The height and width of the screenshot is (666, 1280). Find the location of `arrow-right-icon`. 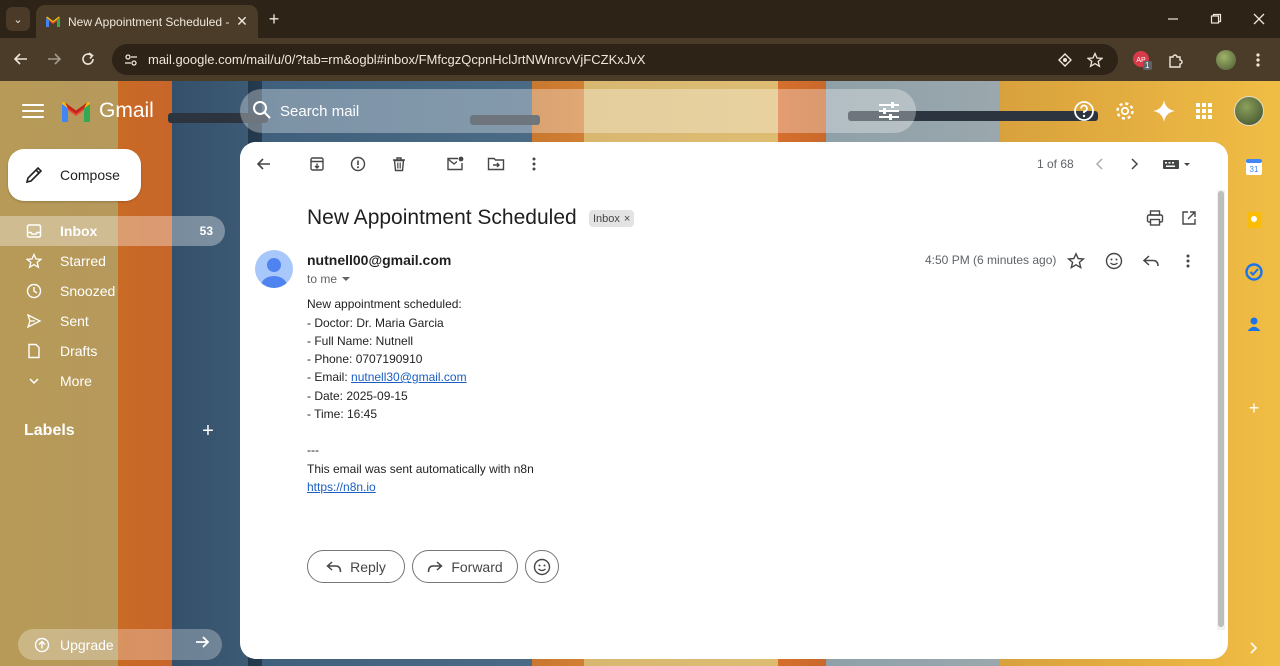

arrow-right-icon is located at coordinates (202, 644).